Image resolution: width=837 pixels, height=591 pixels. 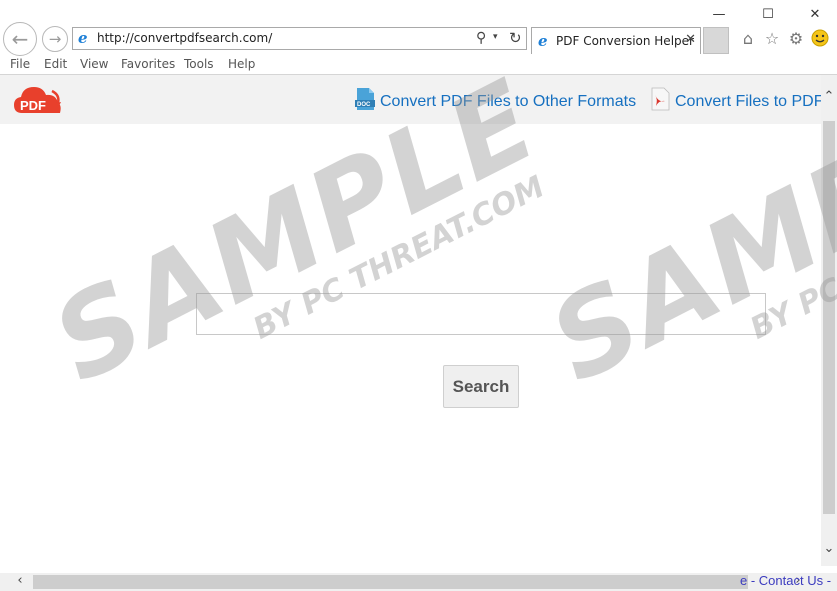 What do you see at coordinates (748, 38) in the screenshot?
I see `home-icon: ⌂` at bounding box center [748, 38].